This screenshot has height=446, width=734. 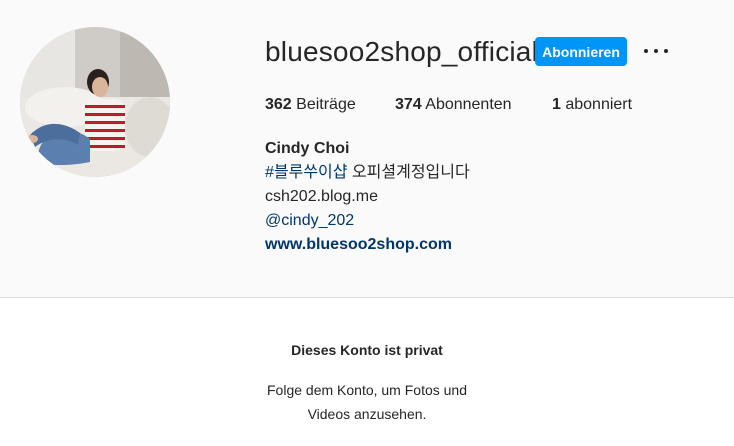 I want to click on website-link: www.bluesoo2shop.com, so click(x=367, y=245).